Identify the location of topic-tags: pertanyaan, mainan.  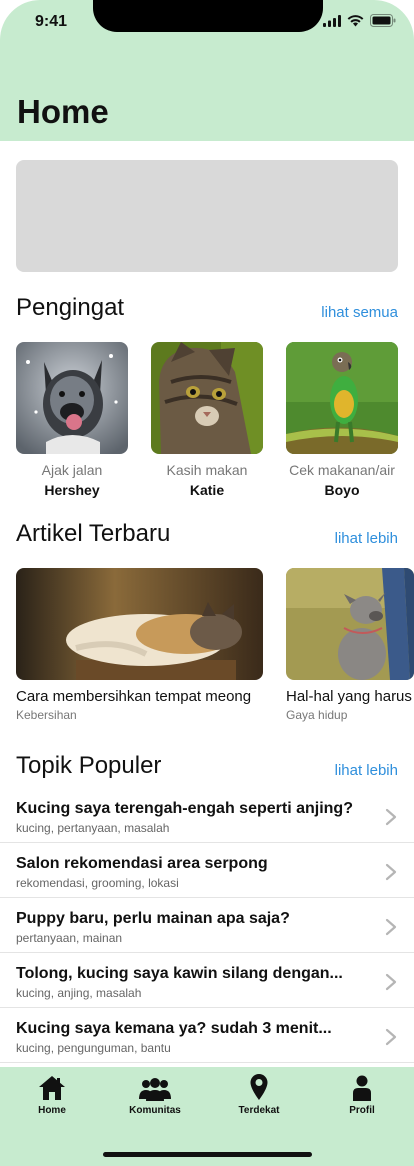
(69, 938).